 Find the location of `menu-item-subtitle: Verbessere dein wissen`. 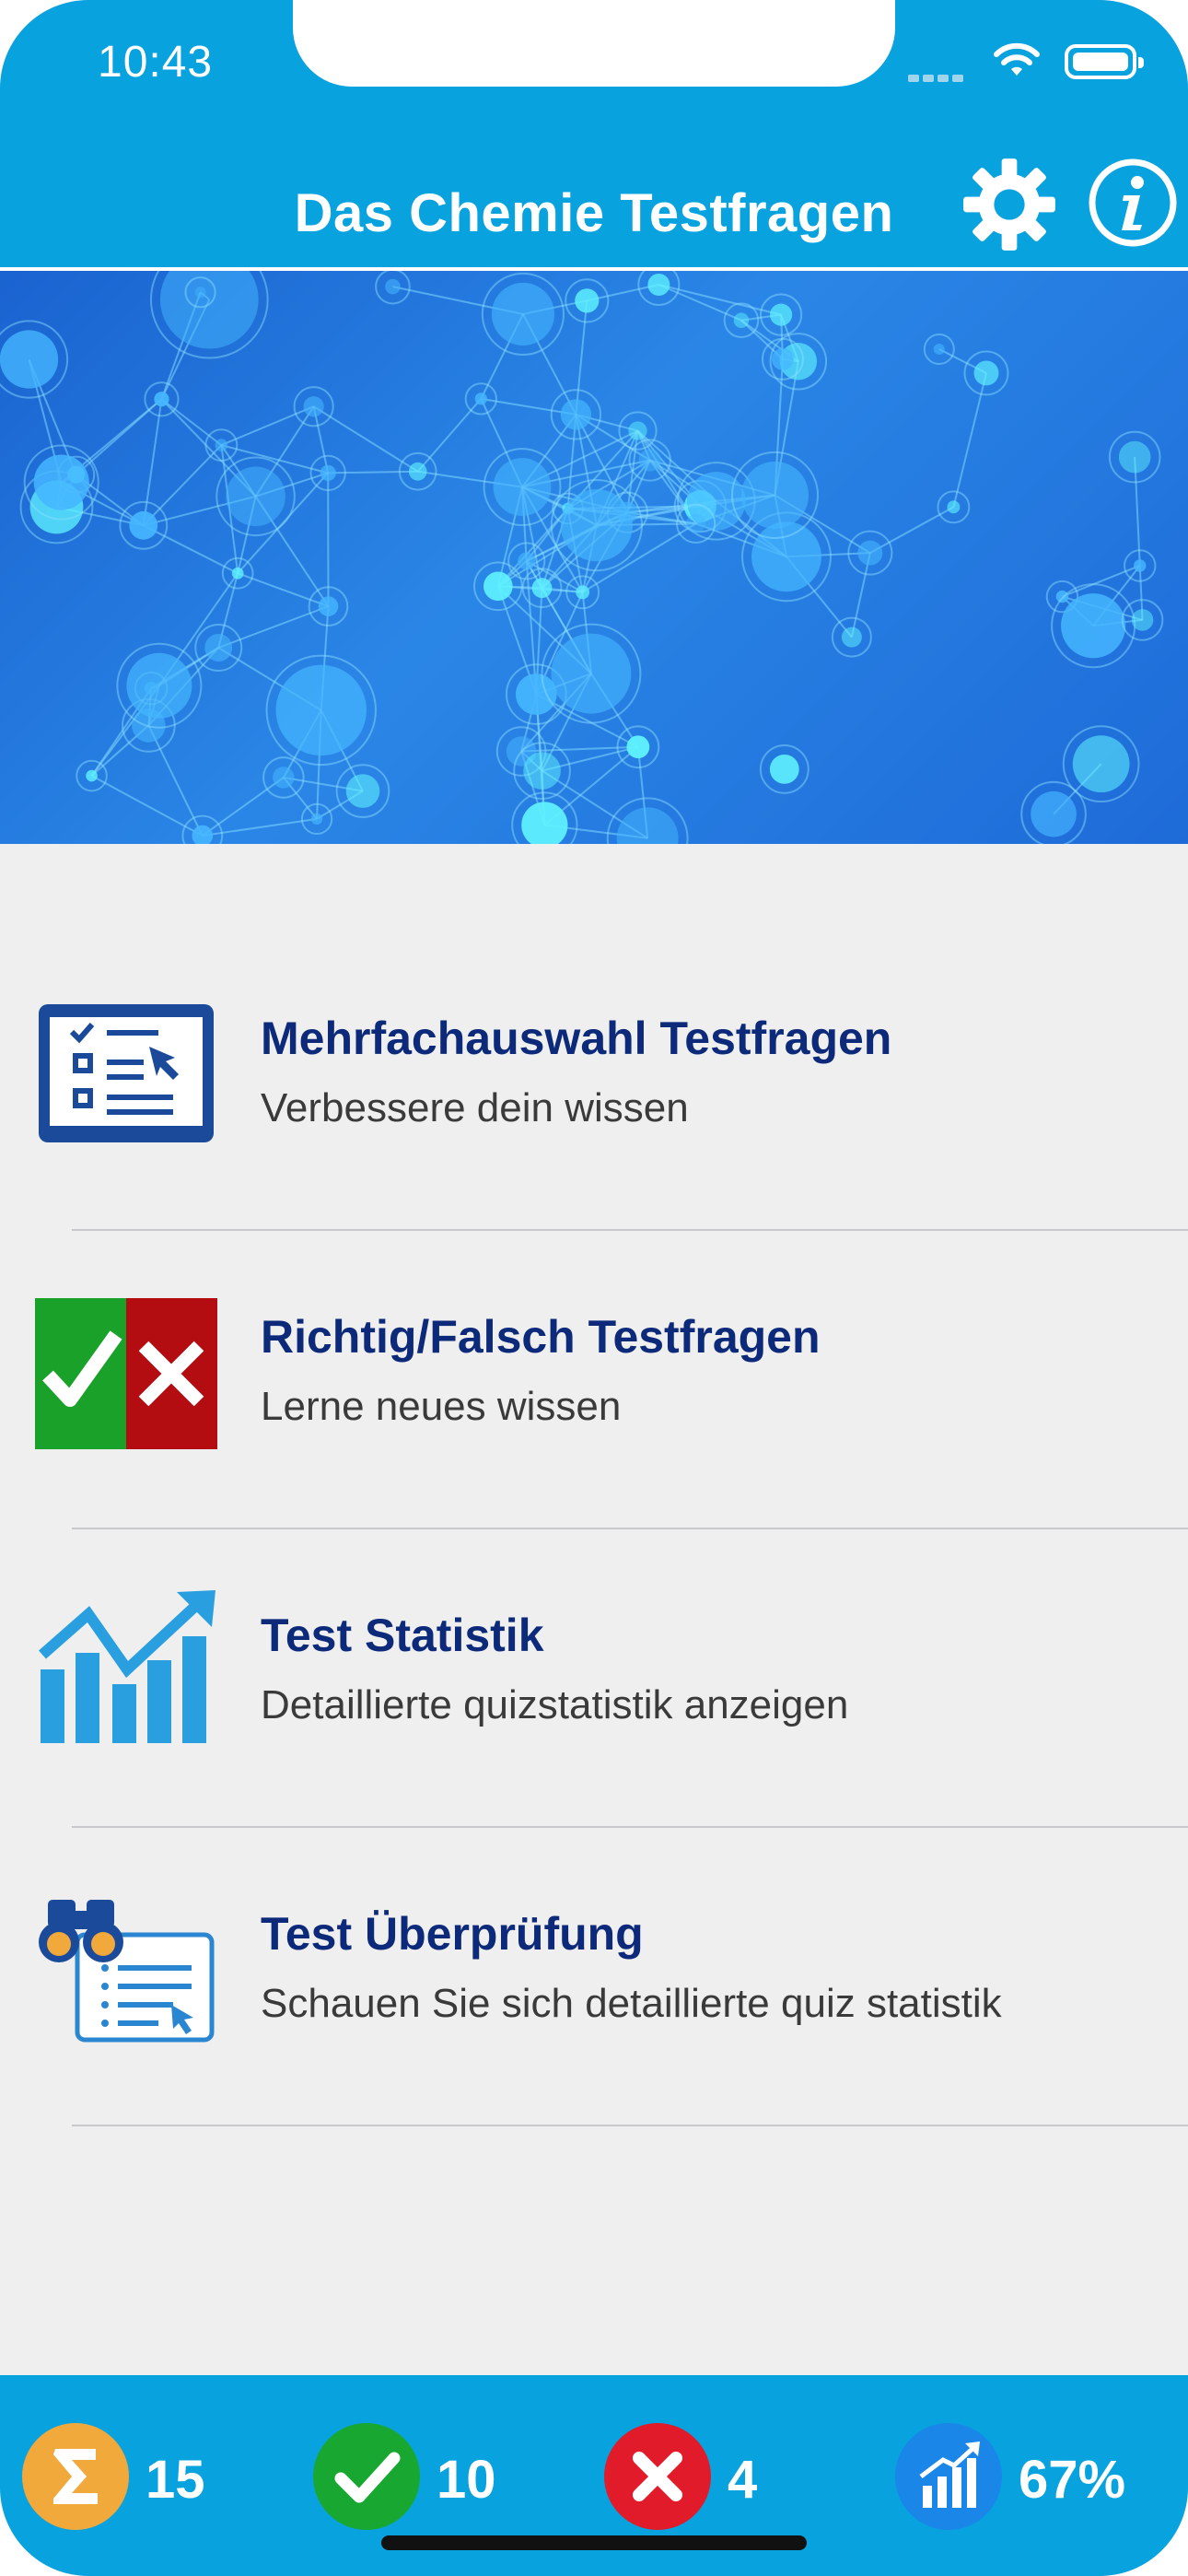

menu-item-subtitle: Verbessere dein wissen is located at coordinates (475, 1107).